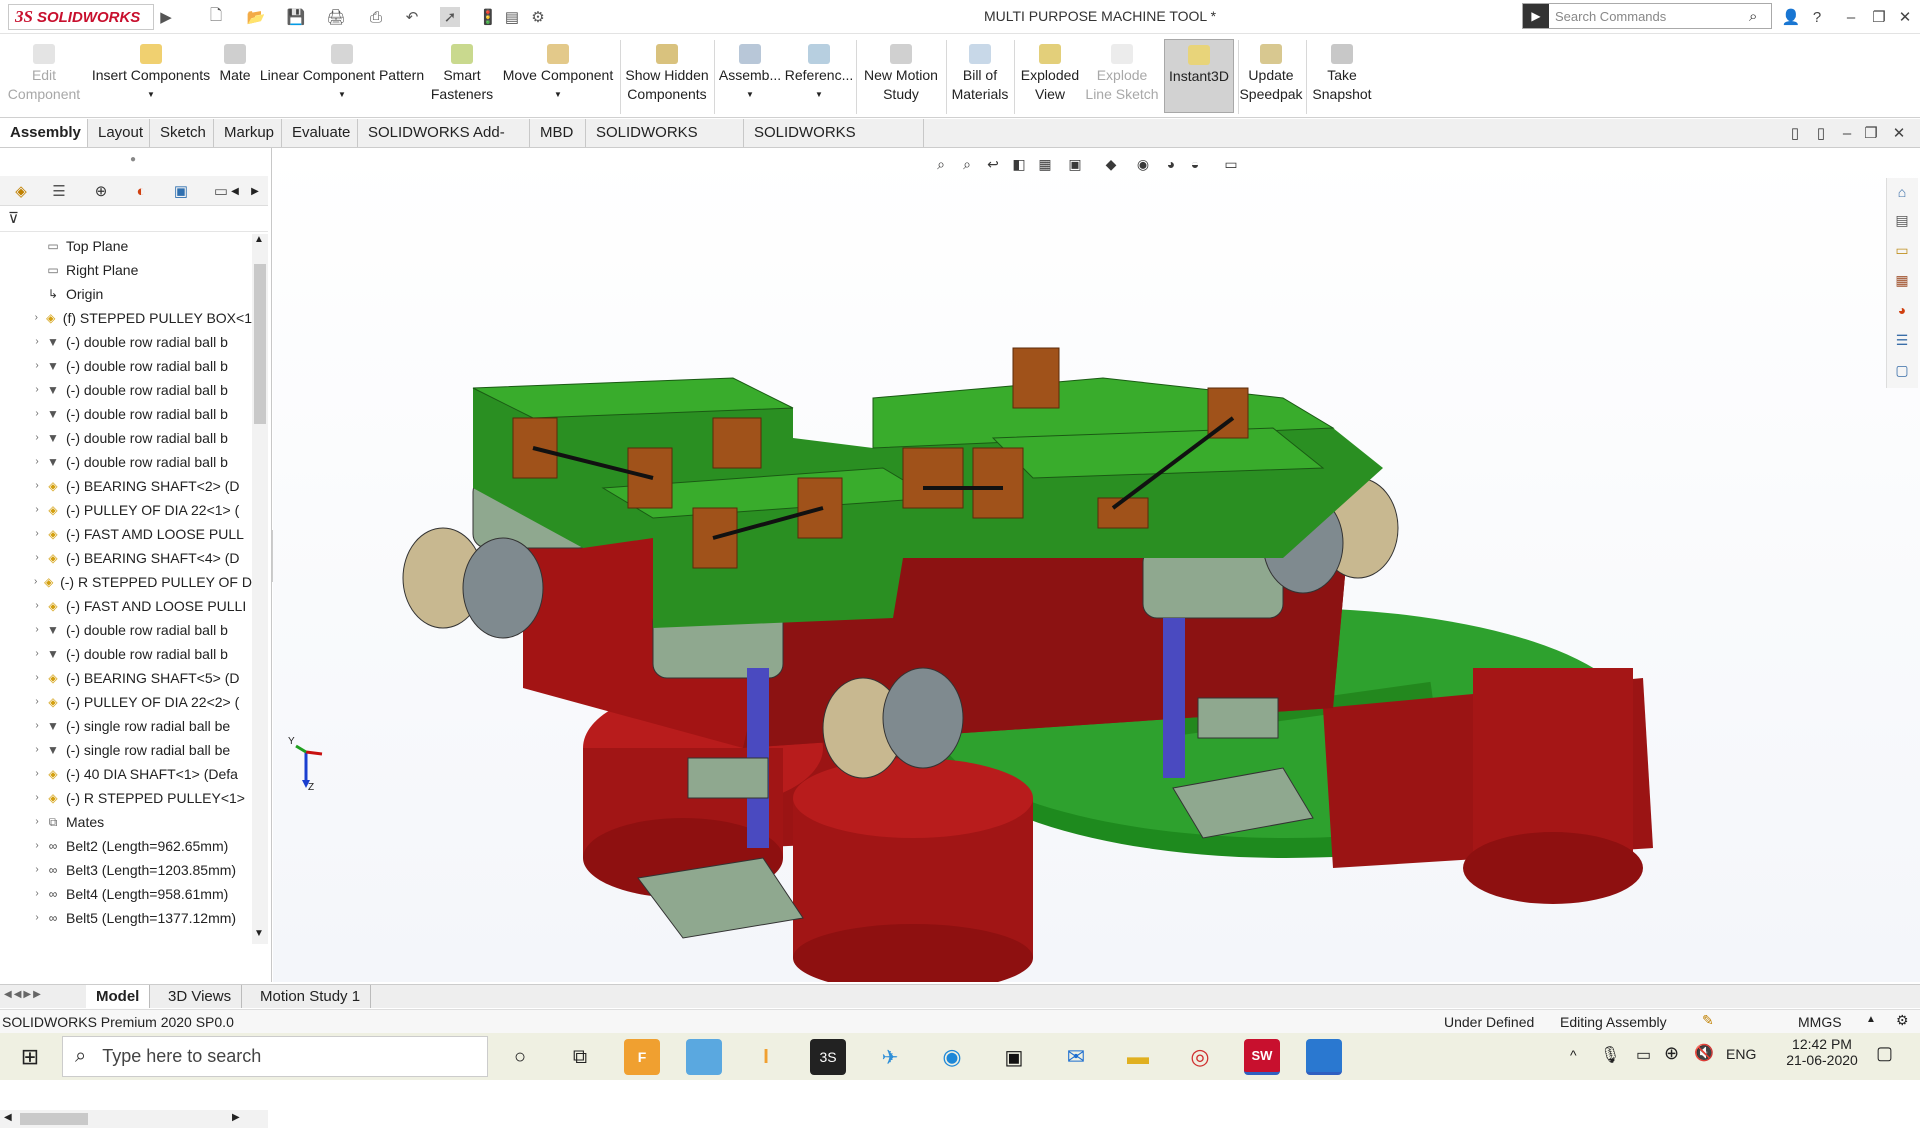  I want to click on save-icon: 💾, so click(296, 17).